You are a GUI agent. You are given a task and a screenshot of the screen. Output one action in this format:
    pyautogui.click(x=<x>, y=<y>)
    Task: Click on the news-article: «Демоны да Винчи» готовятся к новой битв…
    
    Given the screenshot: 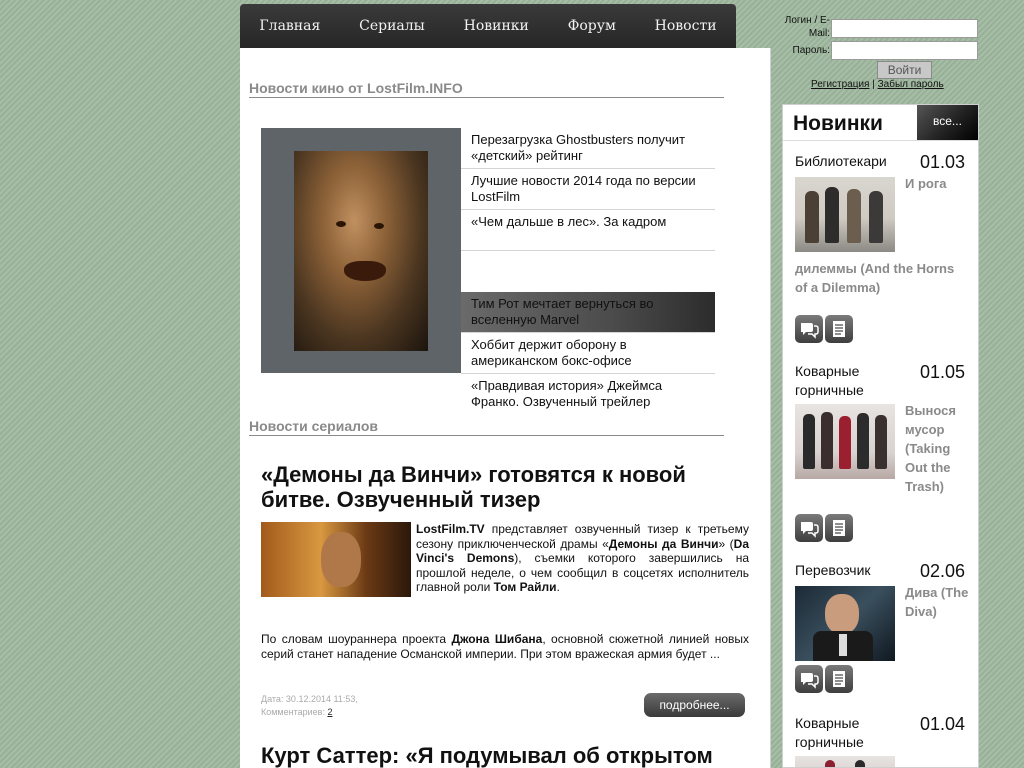 What is the action you would take?
    pyautogui.click(x=505, y=562)
    